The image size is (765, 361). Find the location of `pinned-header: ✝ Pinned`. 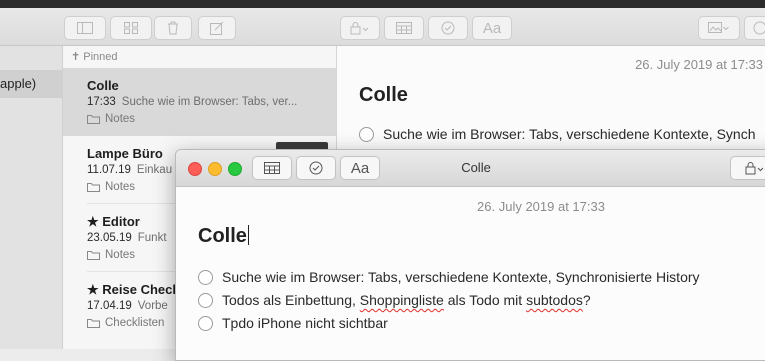

pinned-header: ✝ Pinned is located at coordinates (94, 57).